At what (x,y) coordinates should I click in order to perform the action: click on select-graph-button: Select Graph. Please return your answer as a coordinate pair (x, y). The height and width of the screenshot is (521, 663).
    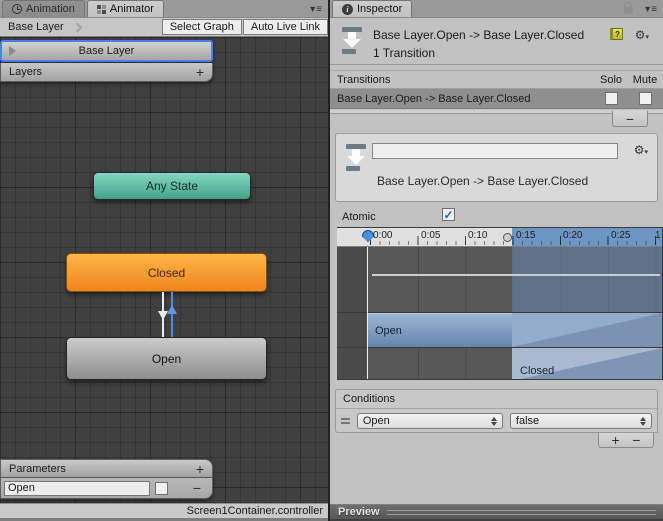
    Looking at the image, I should click on (201, 27).